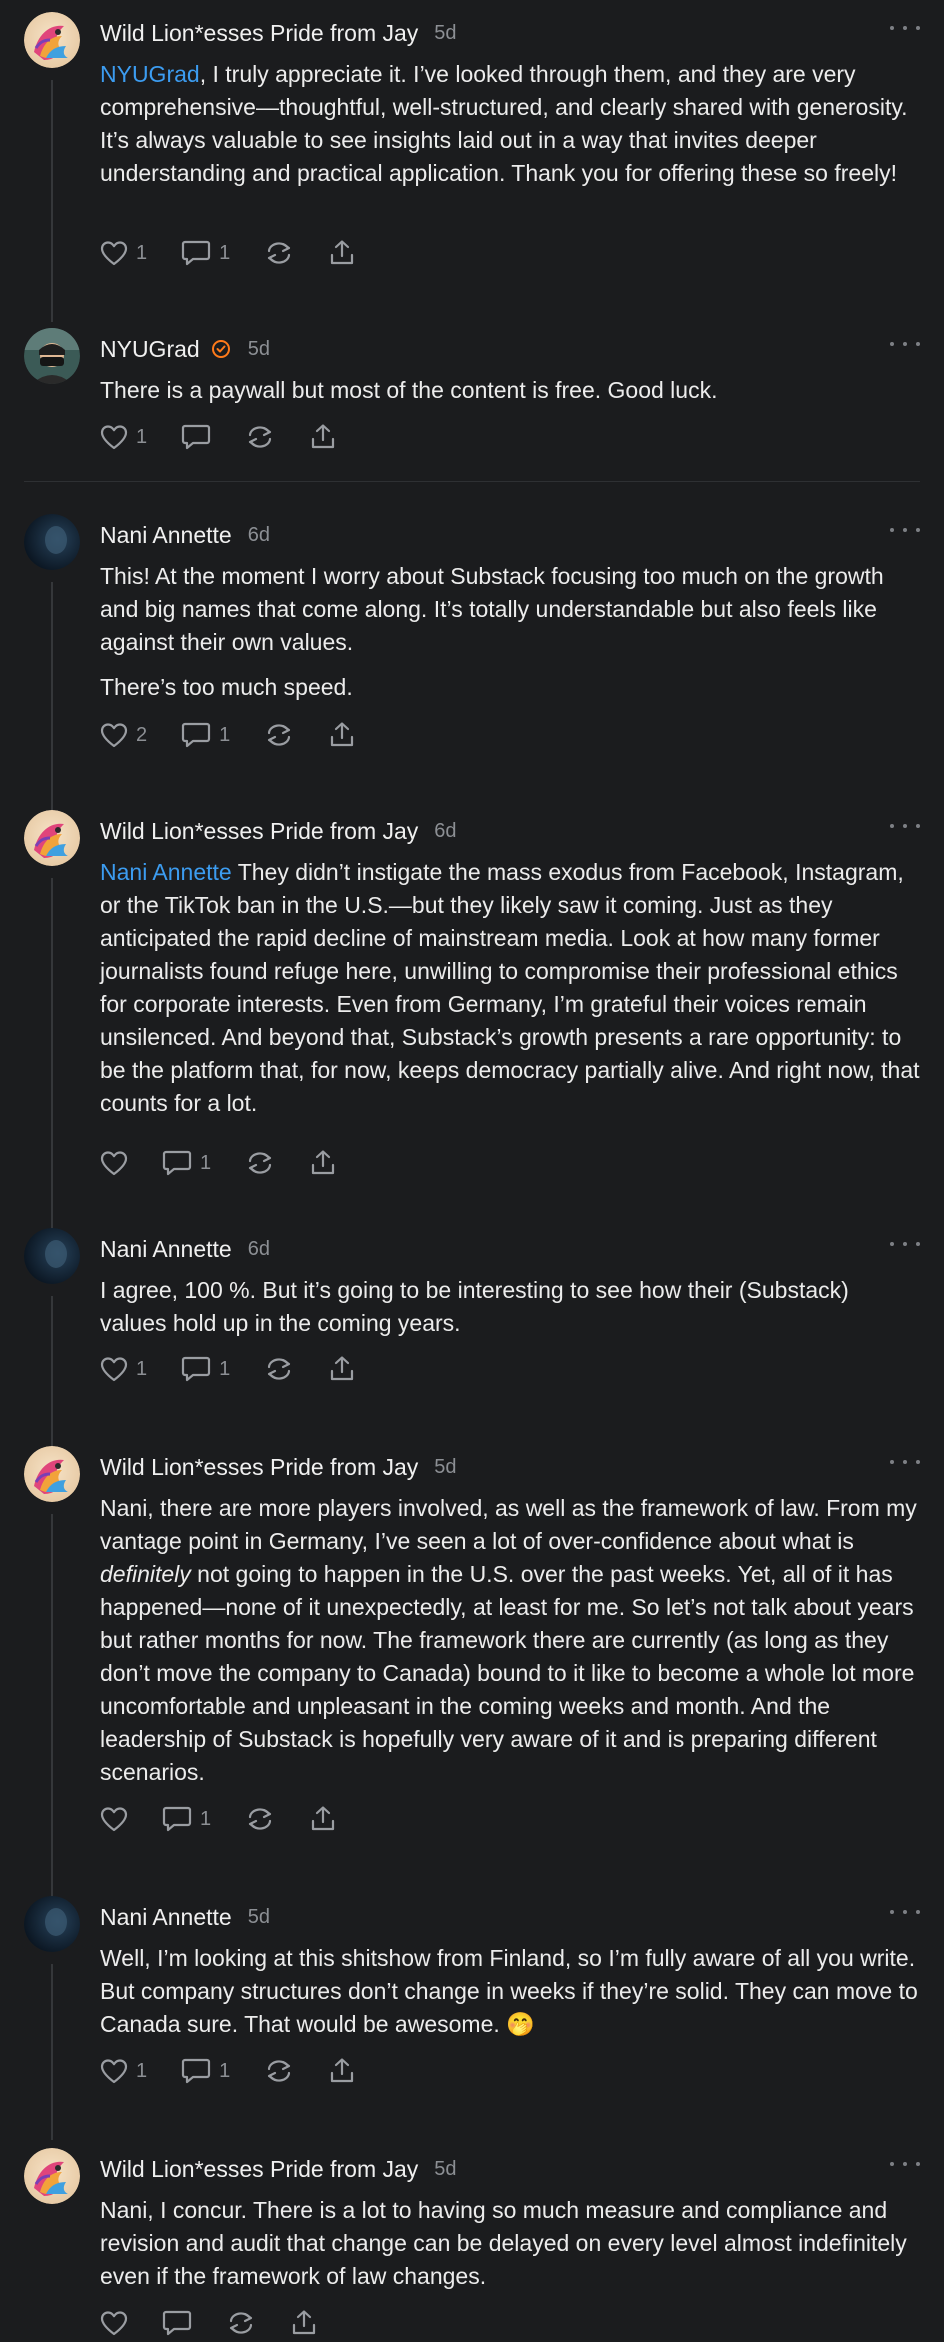  I want to click on comment-actions: 1, so click(235, 437).